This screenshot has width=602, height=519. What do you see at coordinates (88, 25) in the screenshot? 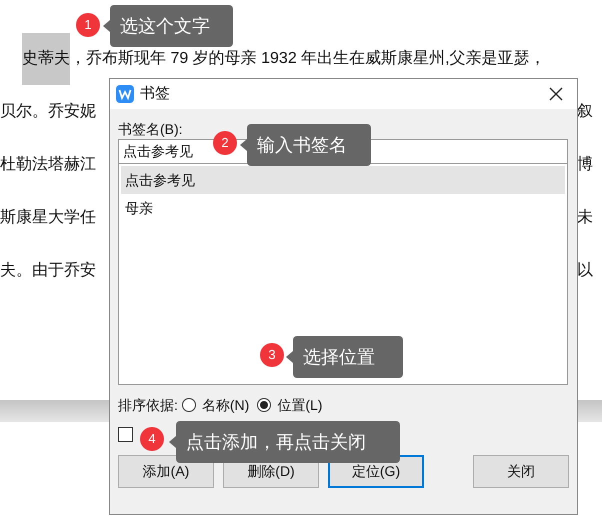
I see `step-number-badge: 1` at bounding box center [88, 25].